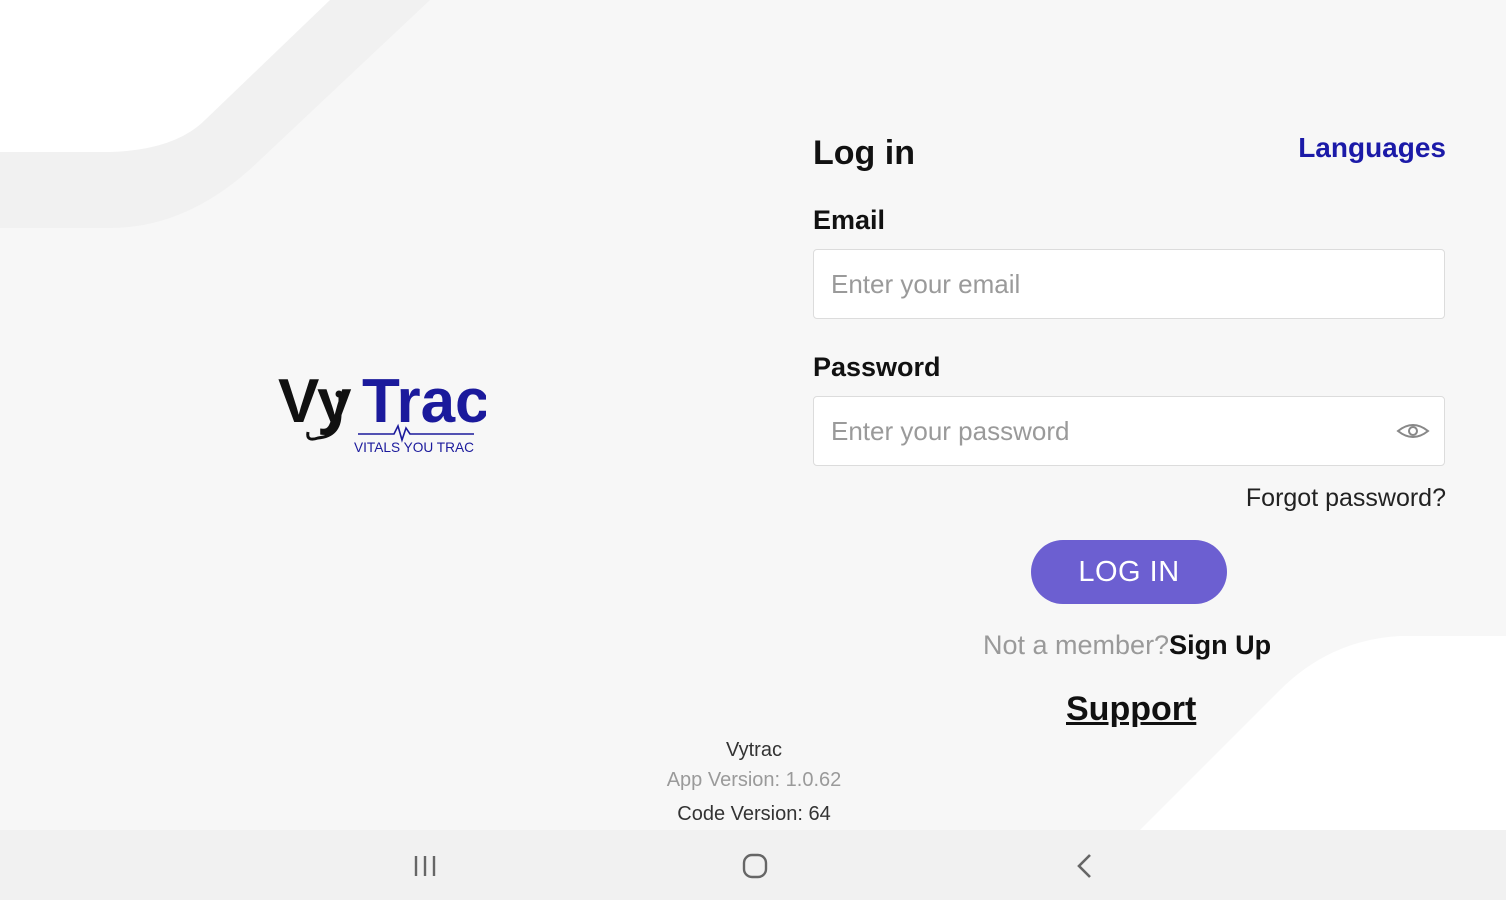  Describe the element at coordinates (1101, 284) in the screenshot. I see `email-input` at that location.